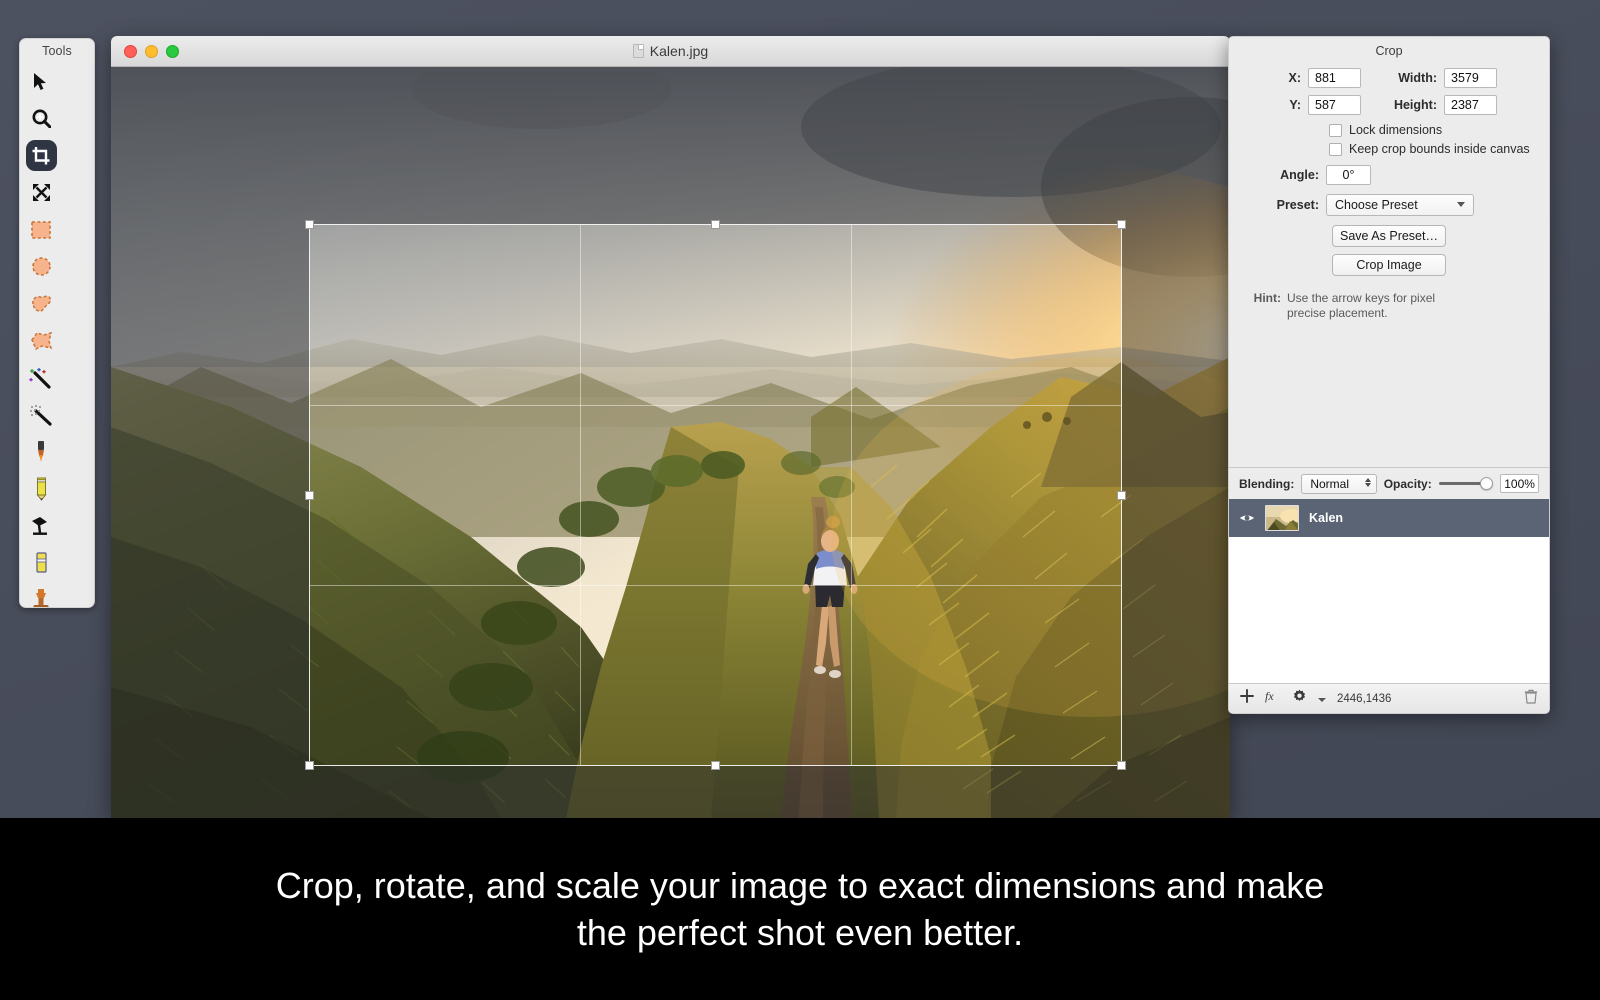  I want to click on crop-angle-input: 0°, so click(1348, 175).